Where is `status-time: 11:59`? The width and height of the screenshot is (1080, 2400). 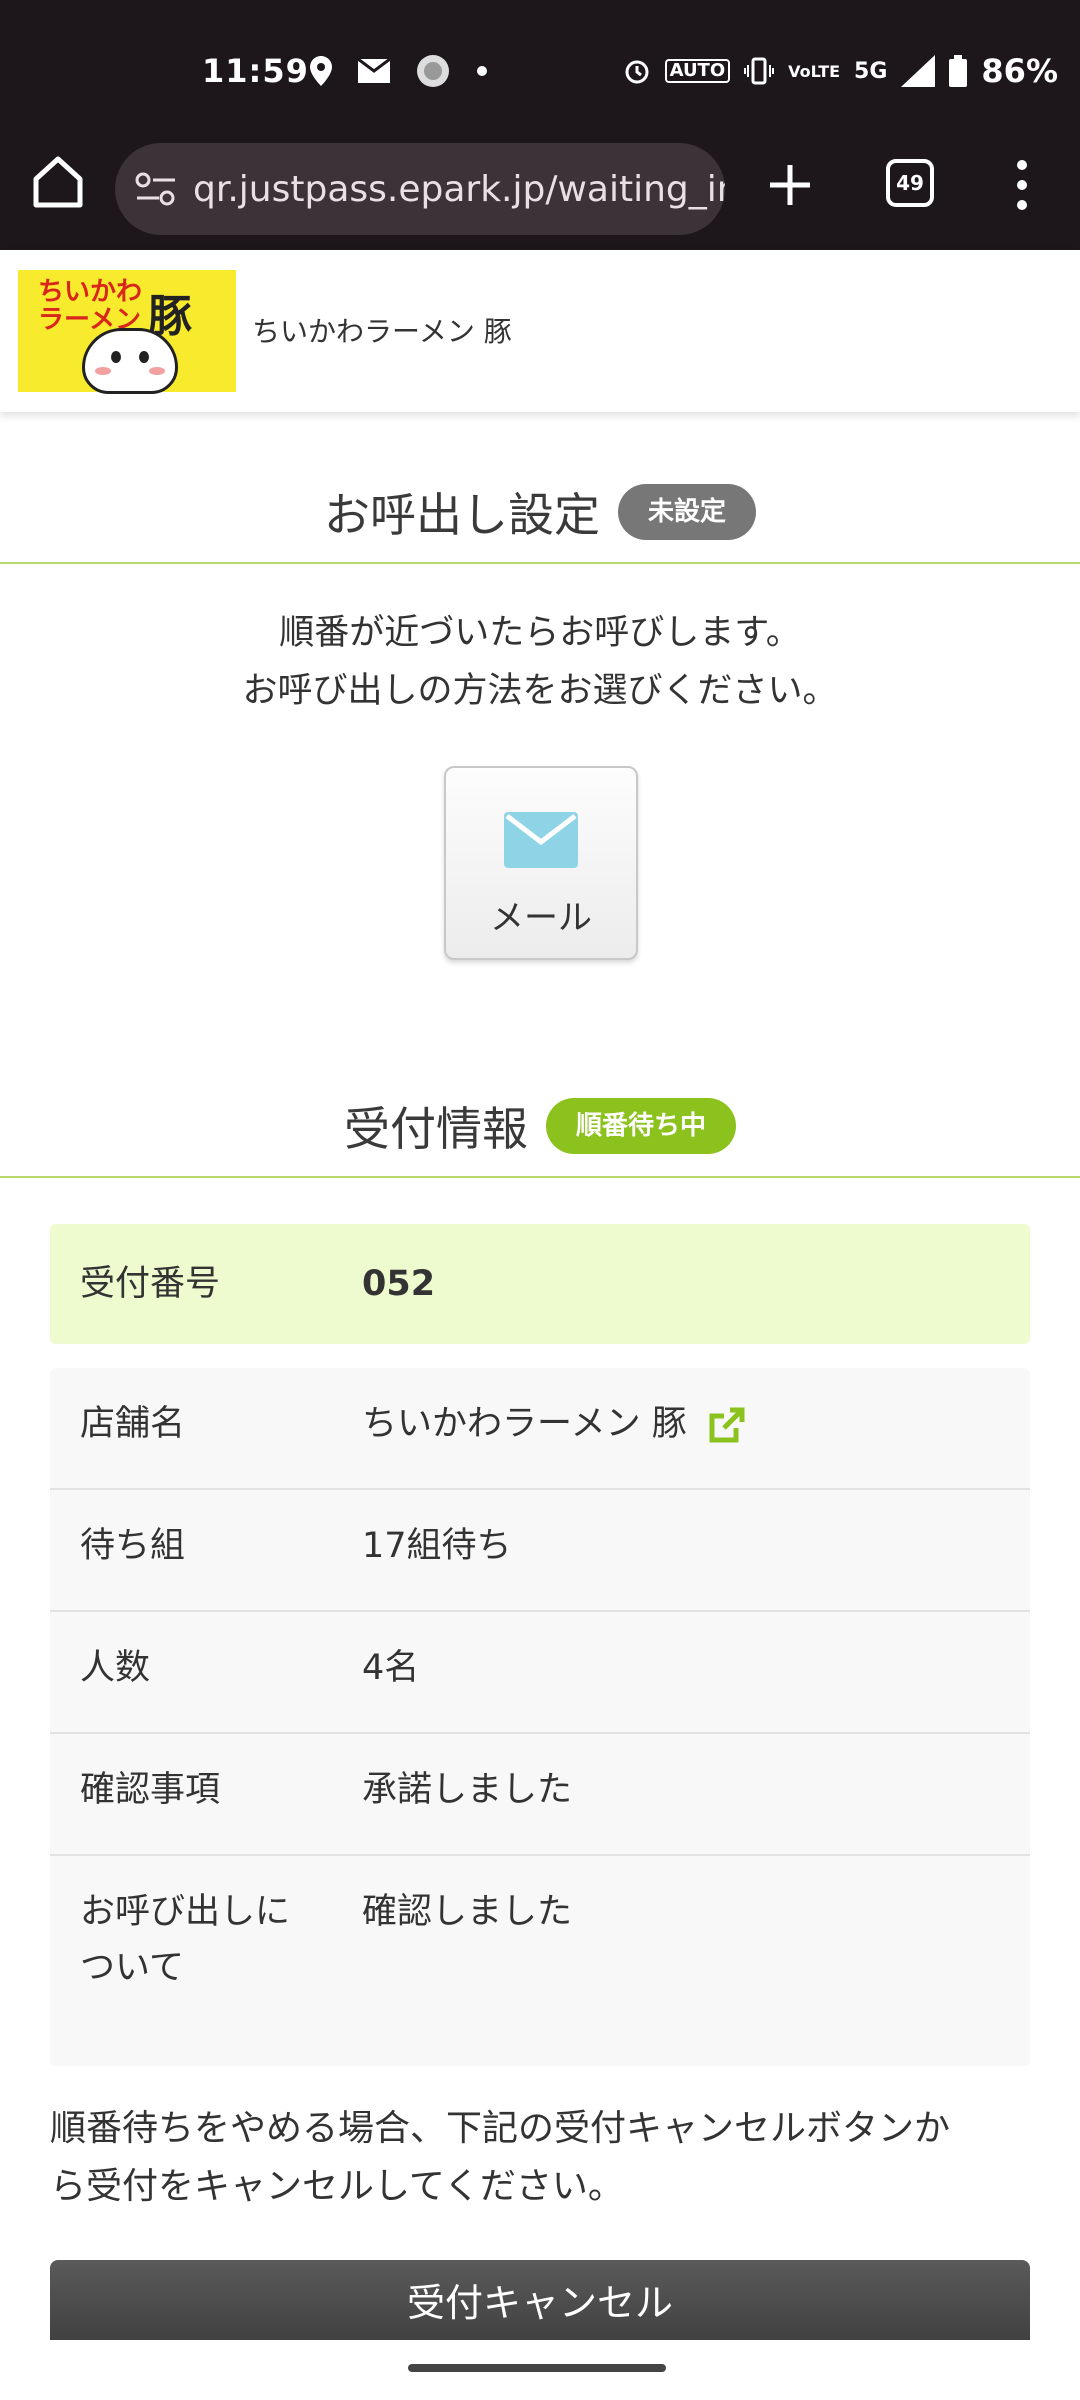 status-time: 11:59 is located at coordinates (255, 71).